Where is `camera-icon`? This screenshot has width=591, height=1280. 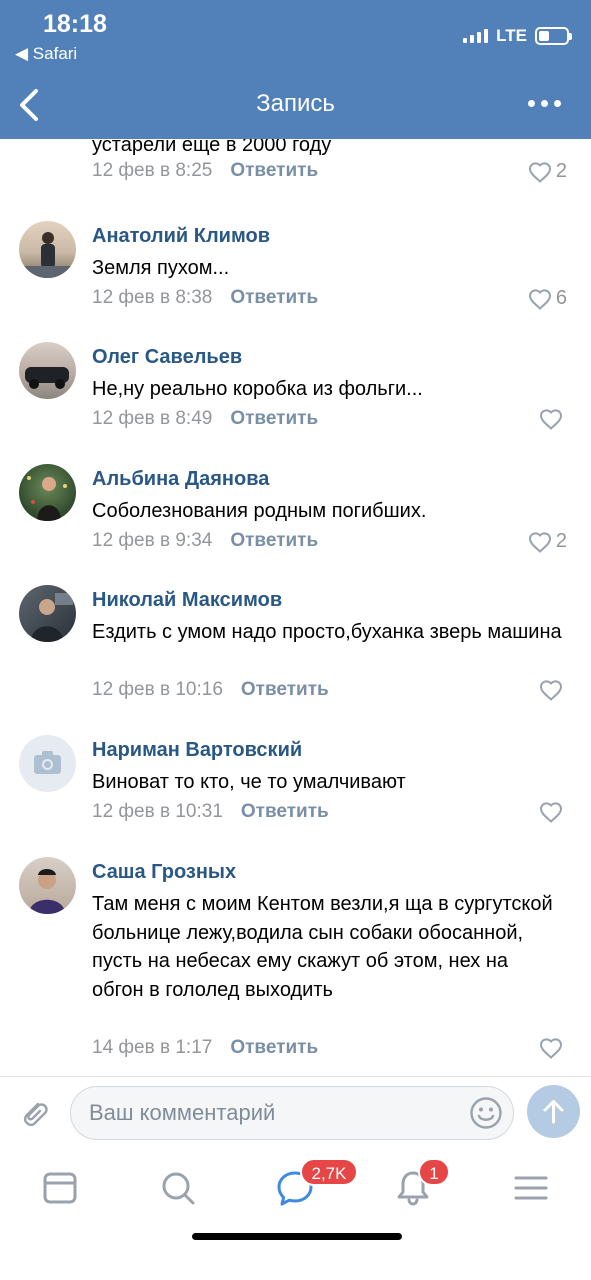 camera-icon is located at coordinates (47, 762).